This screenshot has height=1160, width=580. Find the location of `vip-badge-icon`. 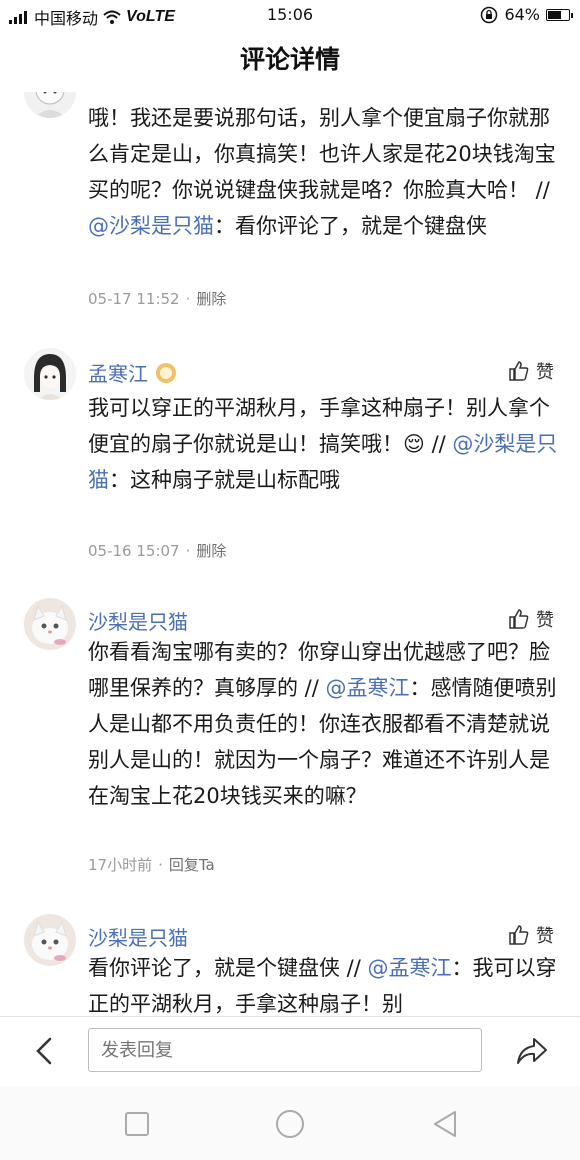

vip-badge-icon is located at coordinates (166, 372).